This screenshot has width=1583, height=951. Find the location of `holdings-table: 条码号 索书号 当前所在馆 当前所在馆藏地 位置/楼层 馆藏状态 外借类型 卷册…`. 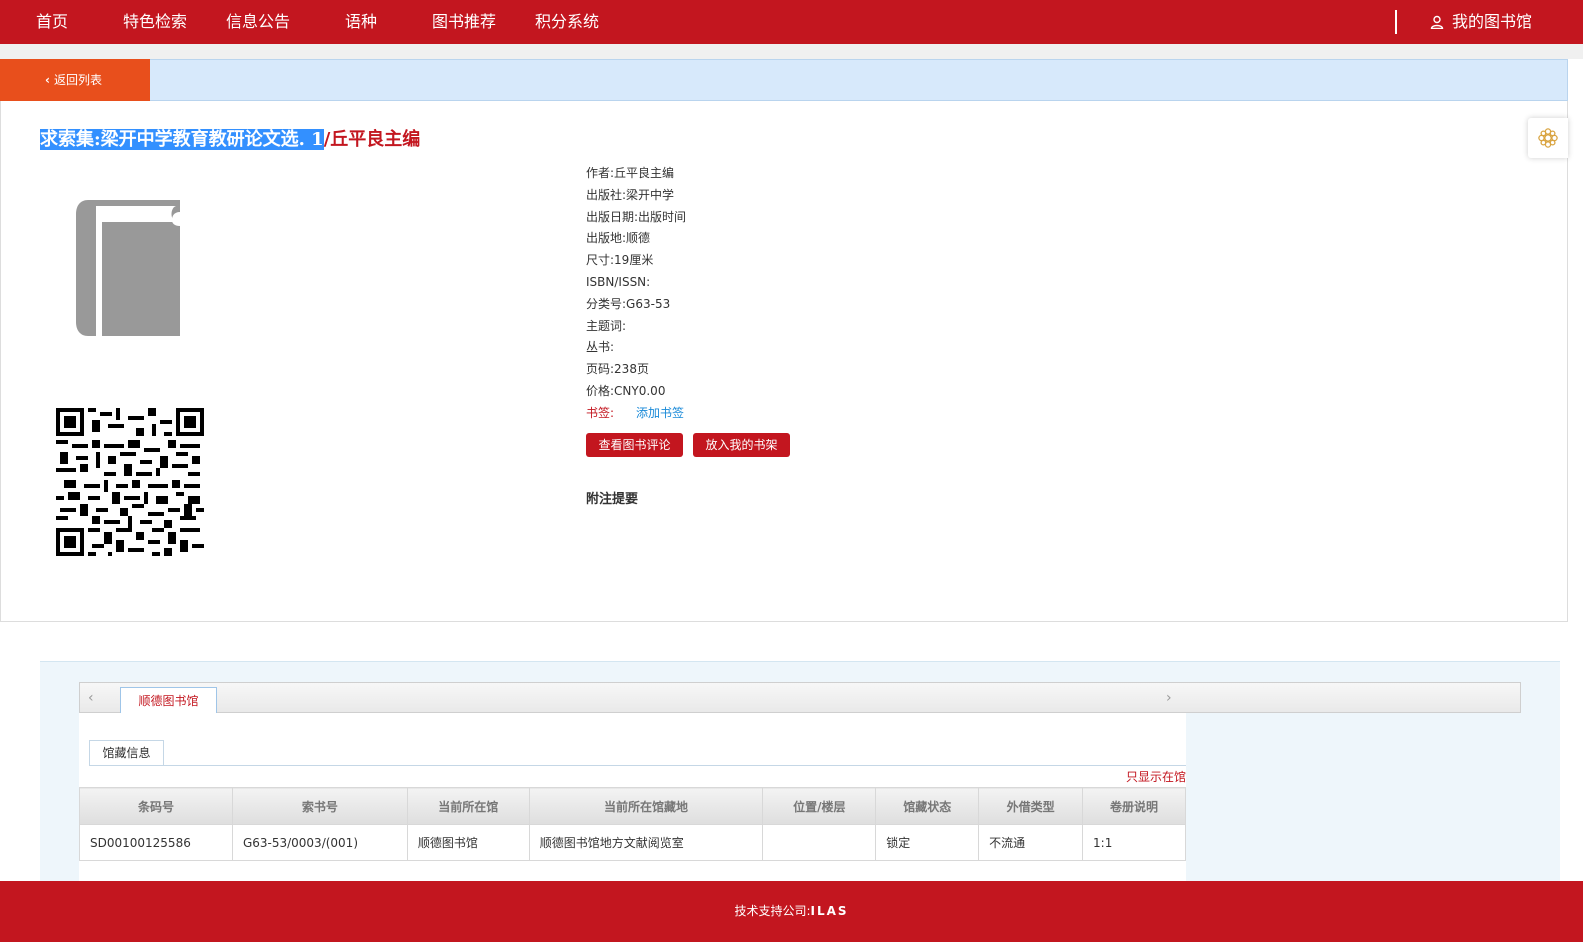

holdings-table: 条码号 索书号 当前所在馆 当前所在馆藏地 位置/楼层 馆藏状态 外借类型 卷册… is located at coordinates (632, 824).